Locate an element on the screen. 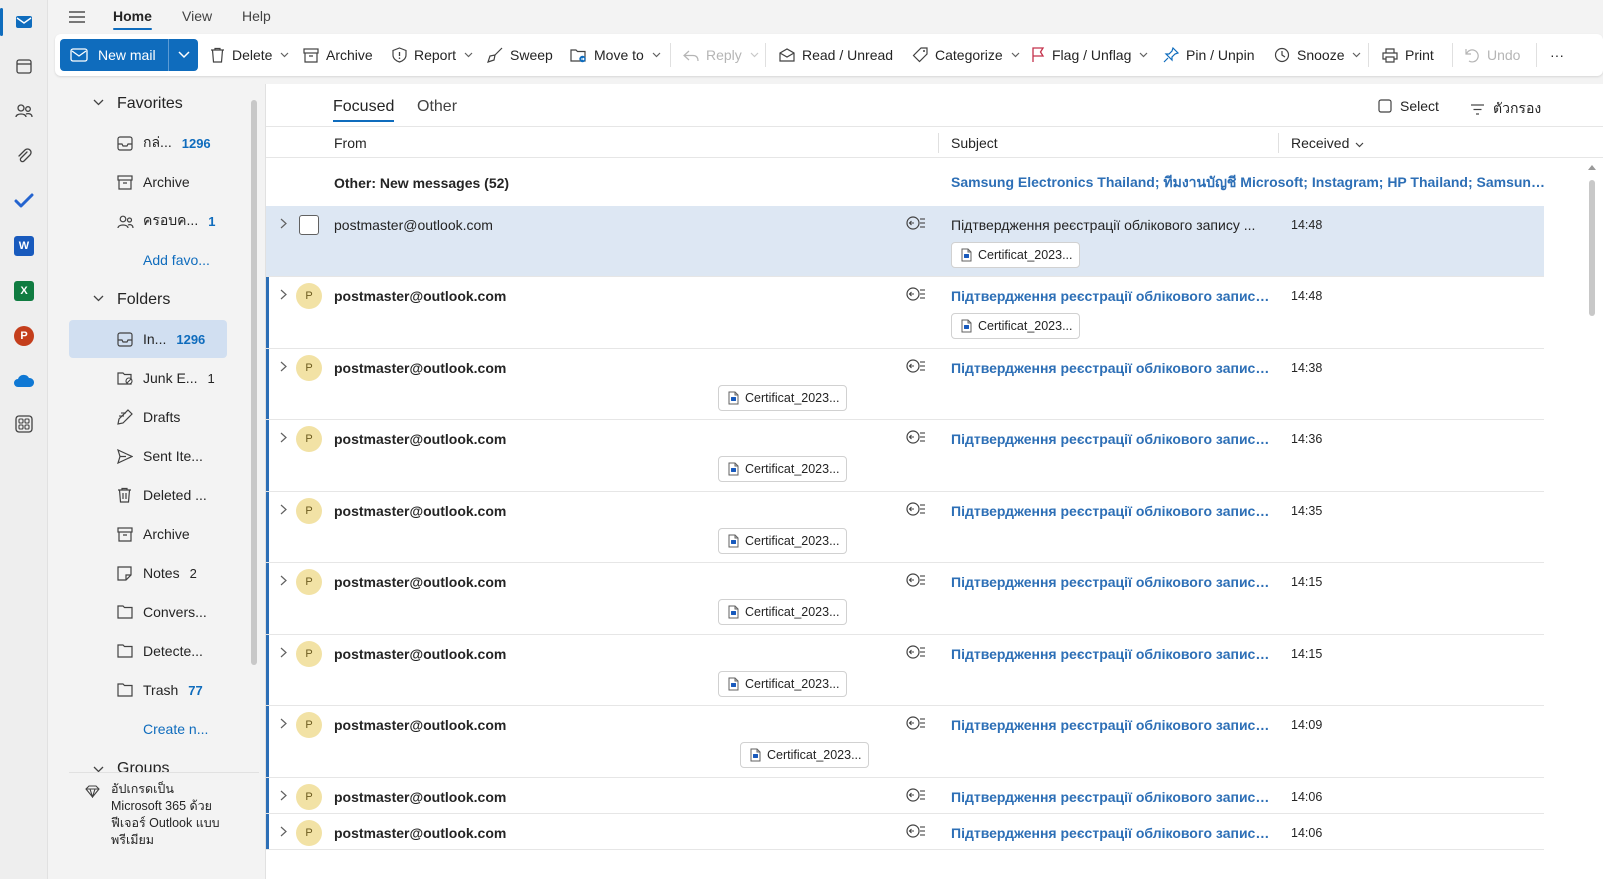 Image resolution: width=1603 pixels, height=879 pixels. archive-button: Archive is located at coordinates (338, 55).